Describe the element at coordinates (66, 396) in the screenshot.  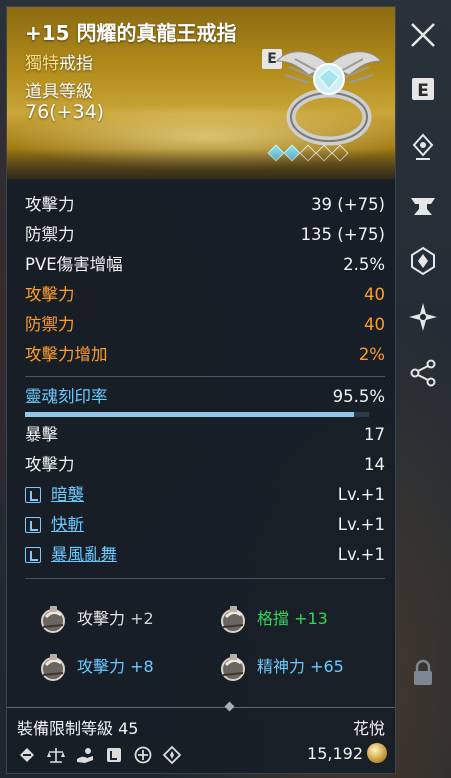
I see `stat-label: 靈魂刻印率` at that location.